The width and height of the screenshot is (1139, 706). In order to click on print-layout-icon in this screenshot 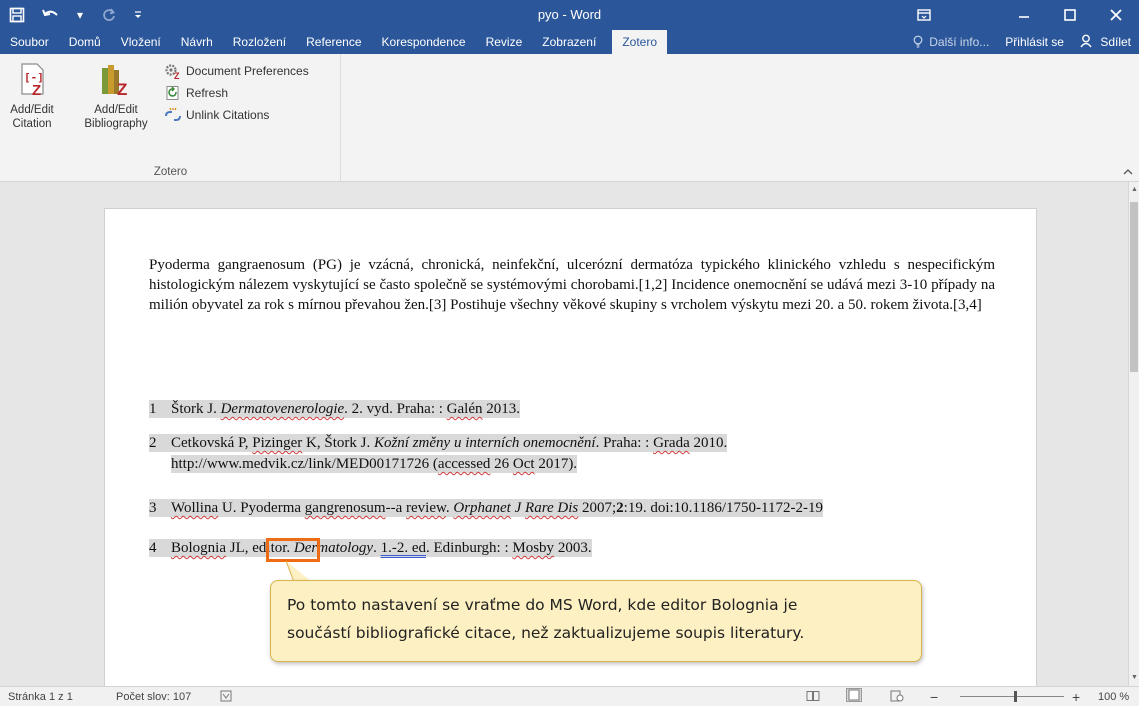, I will do `click(854, 696)`.